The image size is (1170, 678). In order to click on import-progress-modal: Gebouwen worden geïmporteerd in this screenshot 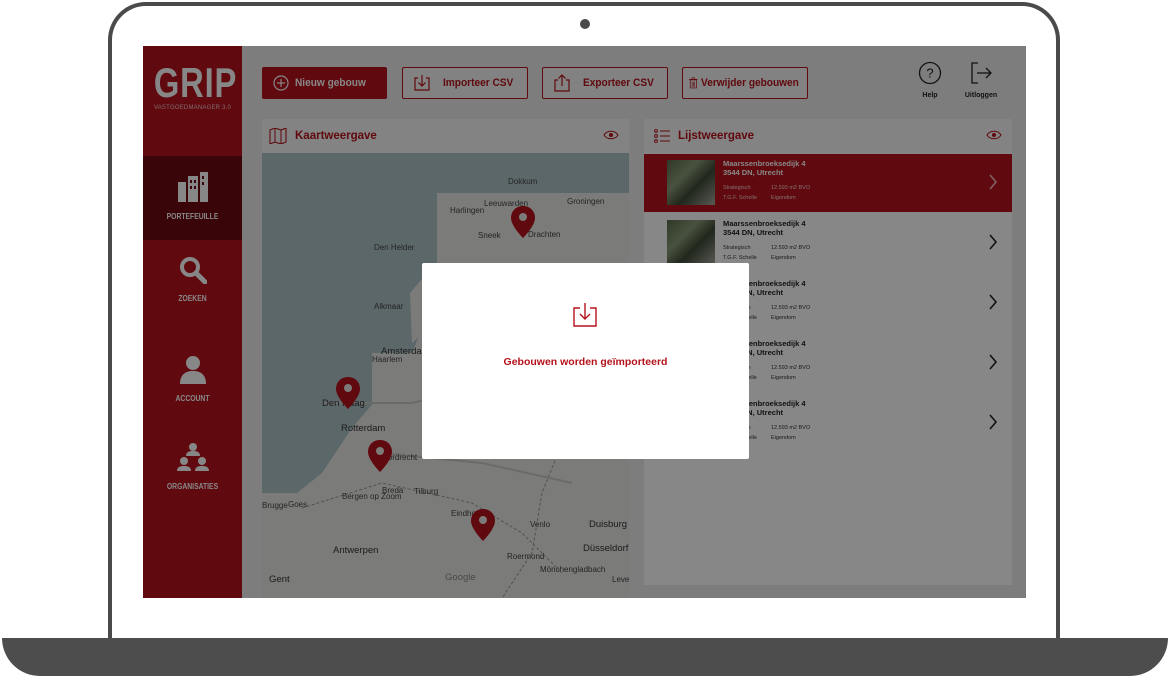, I will do `click(585, 361)`.